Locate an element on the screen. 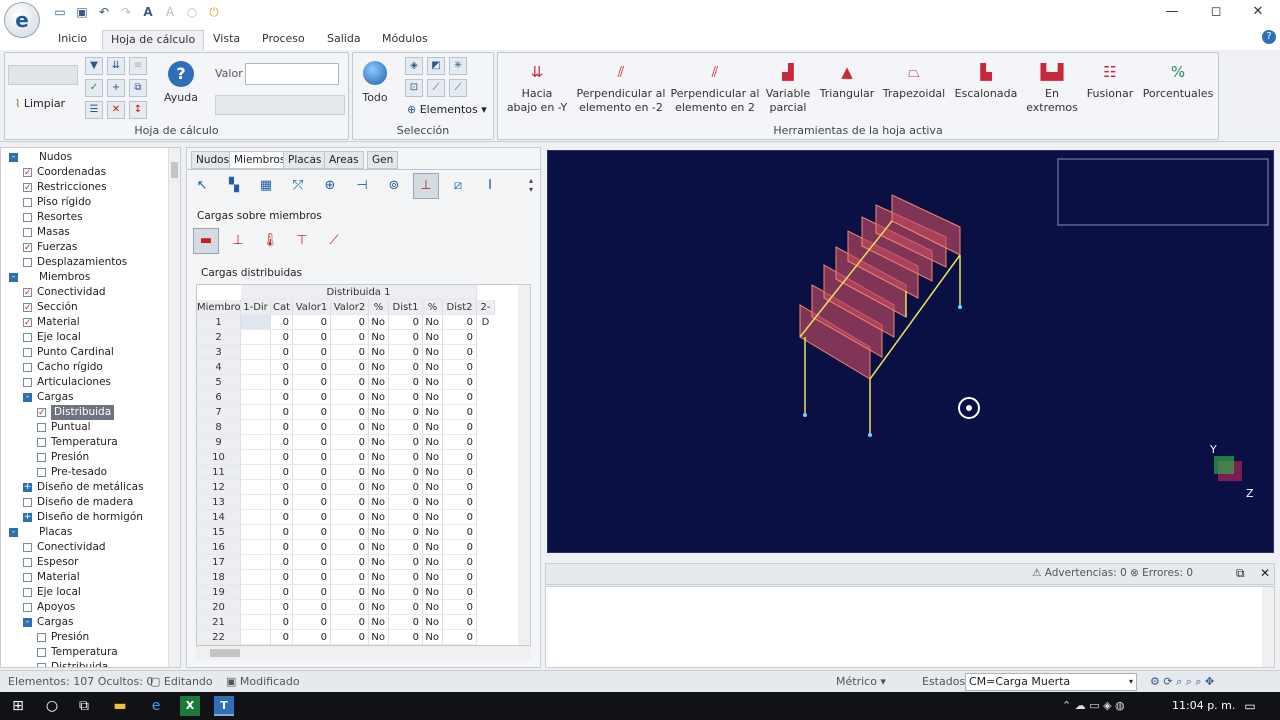 This screenshot has height=720, width=1280. row-header: 19 is located at coordinates (219, 592).